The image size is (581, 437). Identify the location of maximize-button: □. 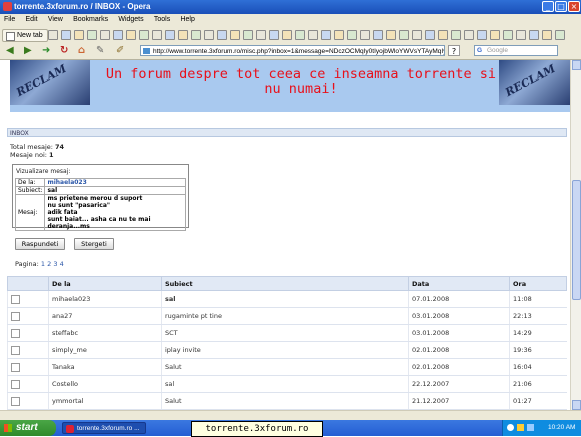
(561, 6).